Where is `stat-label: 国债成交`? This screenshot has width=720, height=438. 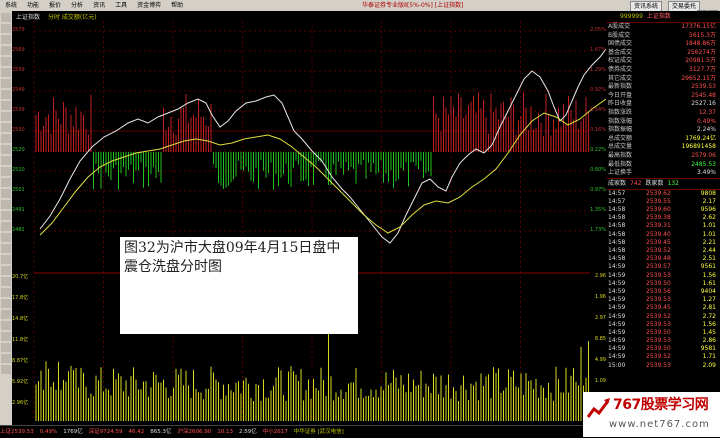
stat-label: 国债成交 is located at coordinates (620, 44).